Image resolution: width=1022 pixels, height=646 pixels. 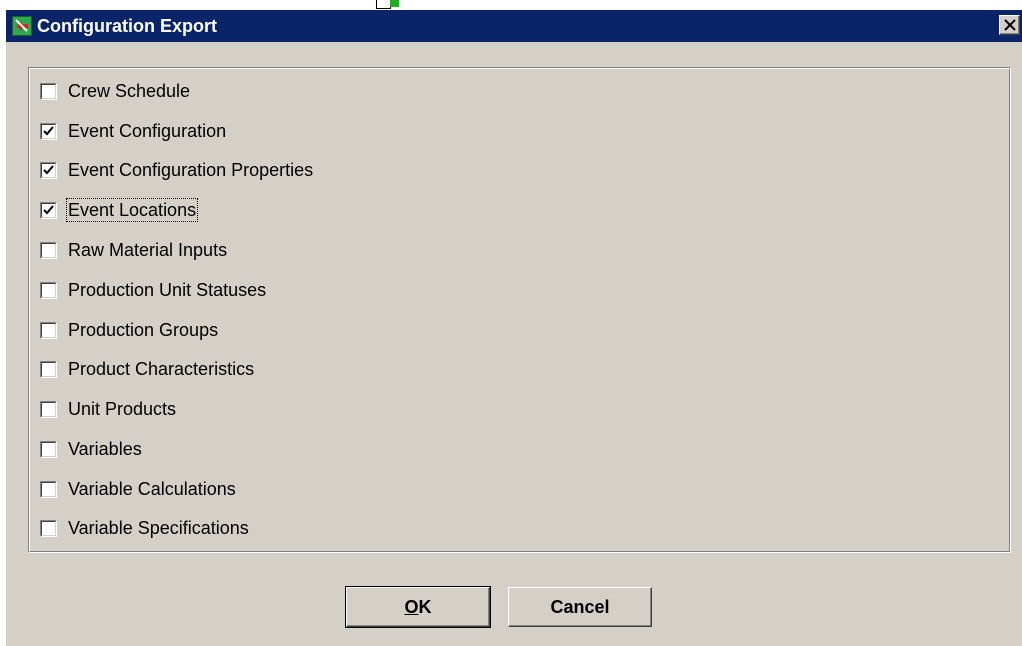 I want to click on option-event-configuration-properties: Event Configuration Properties, so click(x=177, y=170).